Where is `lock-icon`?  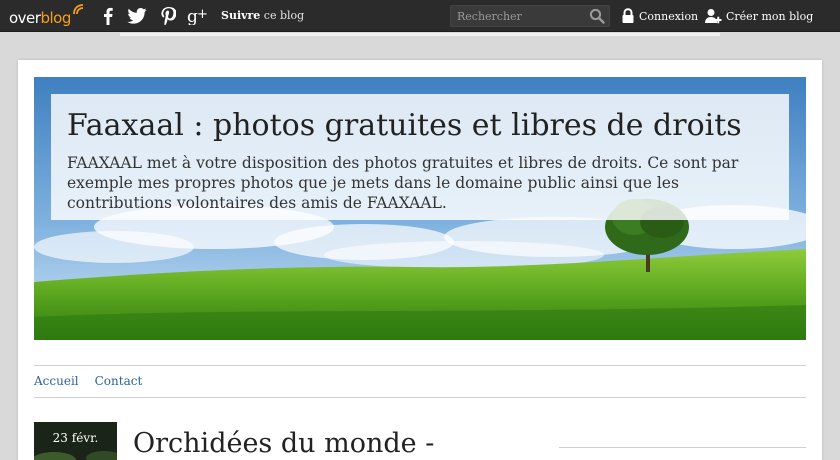
lock-icon is located at coordinates (628, 15).